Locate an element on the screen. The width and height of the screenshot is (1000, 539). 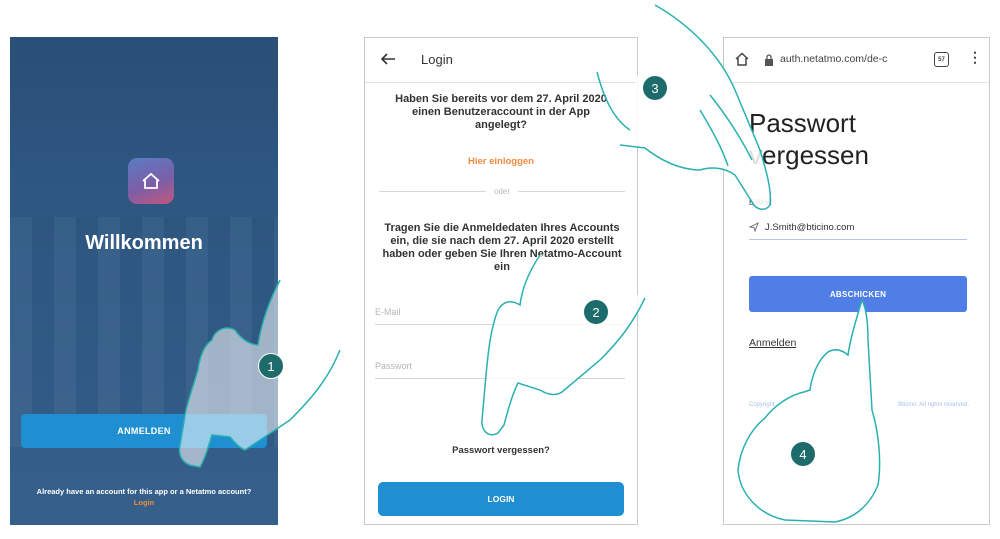
home-icon is located at coordinates (742, 59).